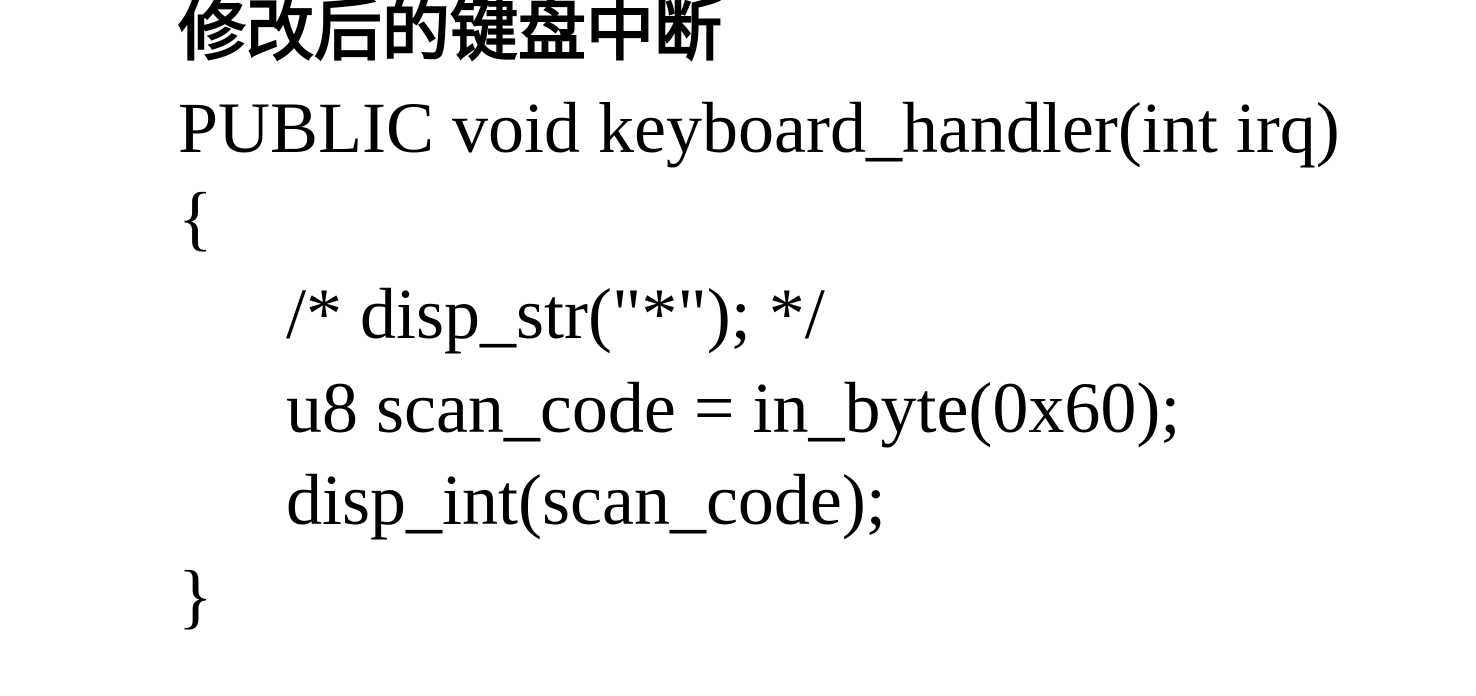 This screenshot has width=1476, height=696. What do you see at coordinates (759, 128) in the screenshot?
I see `code-line-function-signature: PUBLIC void keyboard_handler(int irq)` at bounding box center [759, 128].